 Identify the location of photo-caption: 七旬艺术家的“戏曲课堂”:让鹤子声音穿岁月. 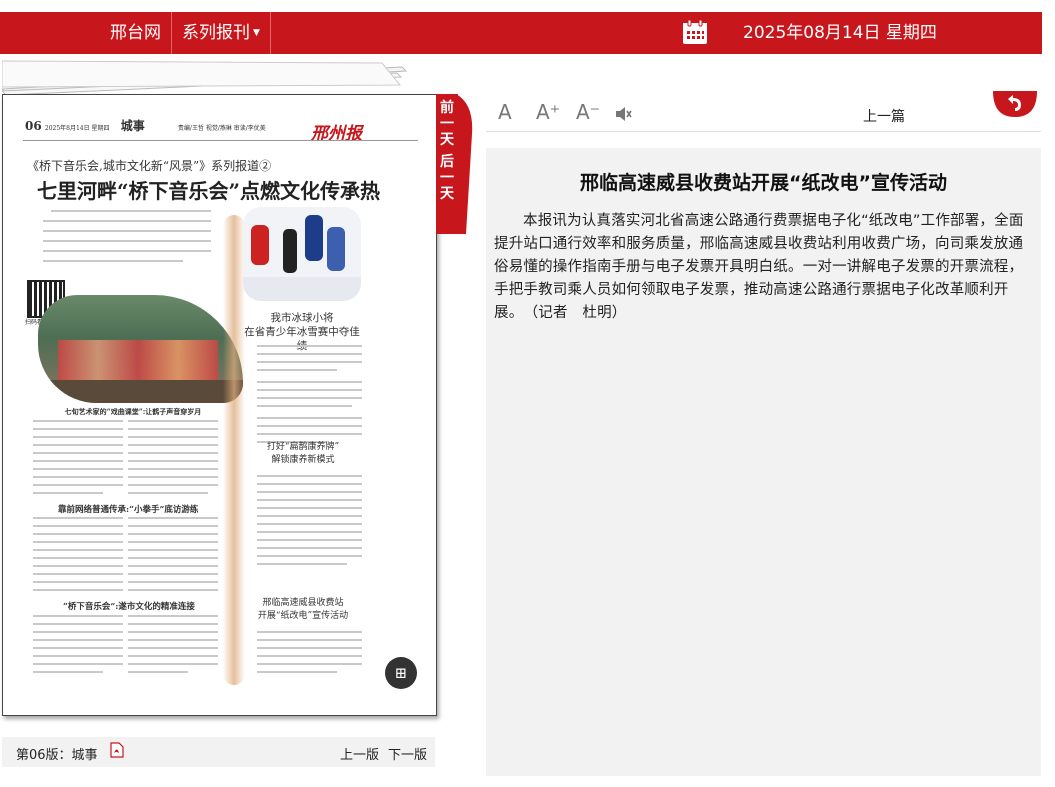
(133, 411).